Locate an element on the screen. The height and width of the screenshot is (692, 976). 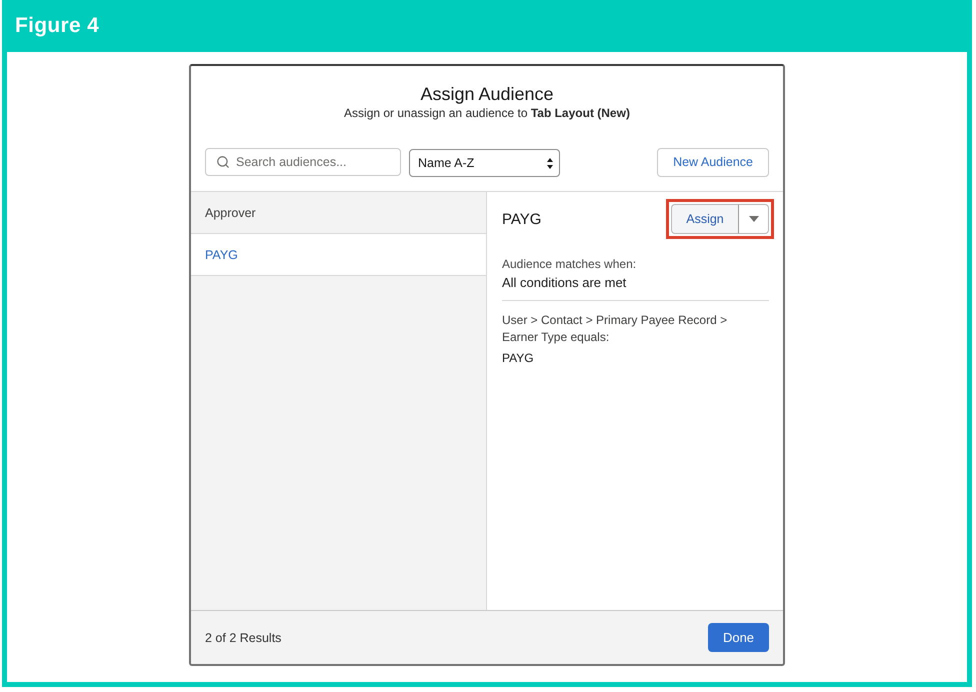
audience-item: PAYG is located at coordinates (338, 255).